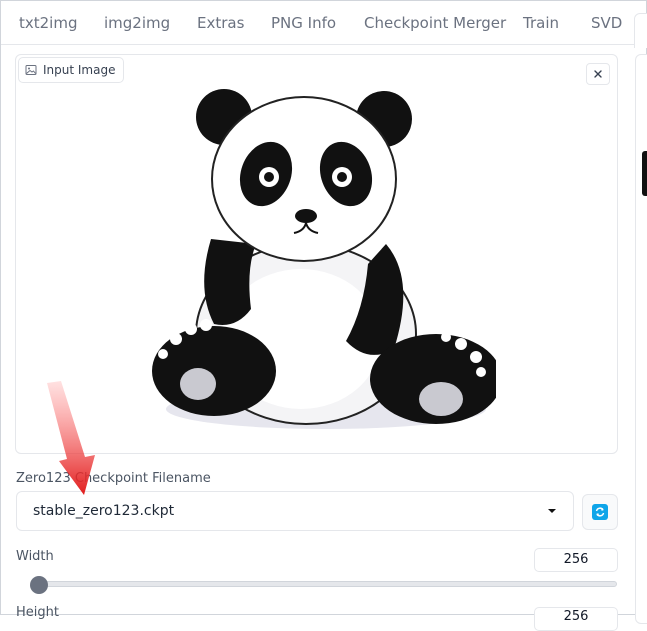 The image size is (647, 631). Describe the element at coordinates (541, 23) in the screenshot. I see `tab-train: Train` at that location.